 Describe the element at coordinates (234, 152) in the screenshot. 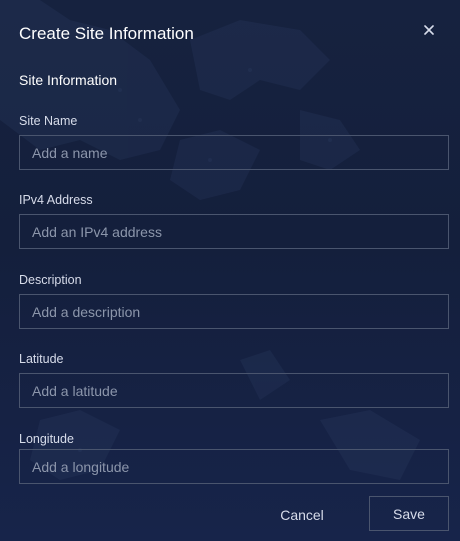

I see `site-name-input` at that location.